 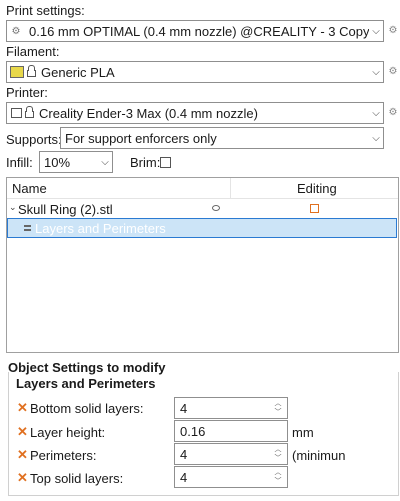 I want to click on object-name: Skull Ring (2).stl, so click(x=65, y=209).